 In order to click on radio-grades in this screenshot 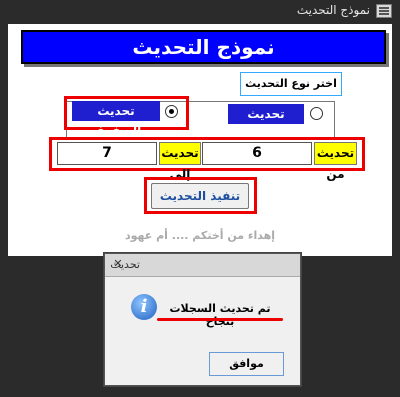, I will do `click(171, 111)`.